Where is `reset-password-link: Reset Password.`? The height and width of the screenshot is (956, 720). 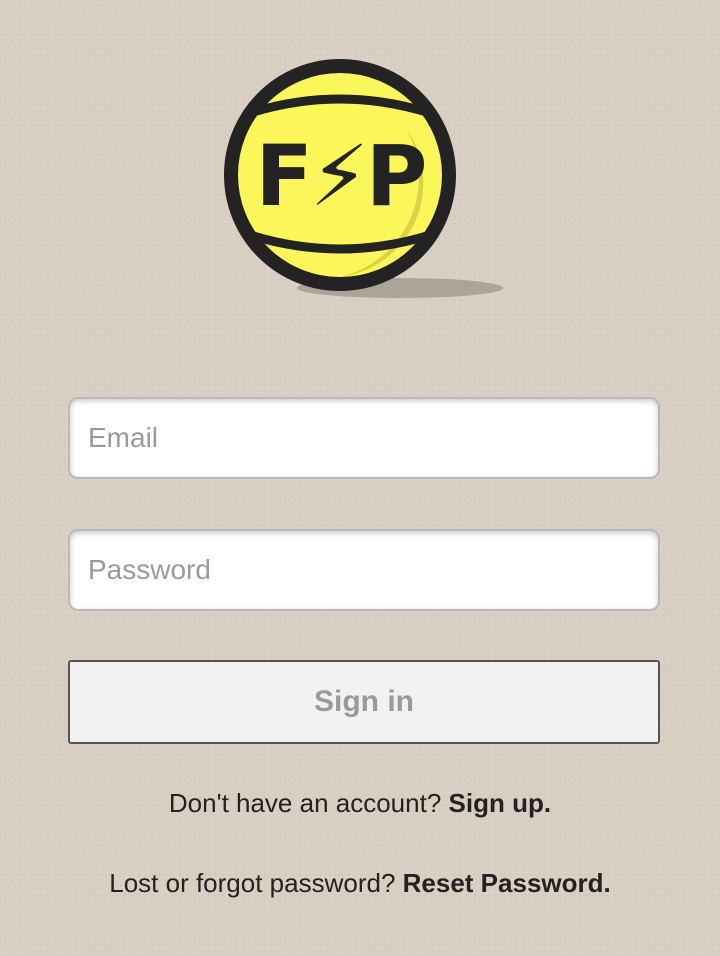 reset-password-link: Reset Password. is located at coordinates (507, 883).